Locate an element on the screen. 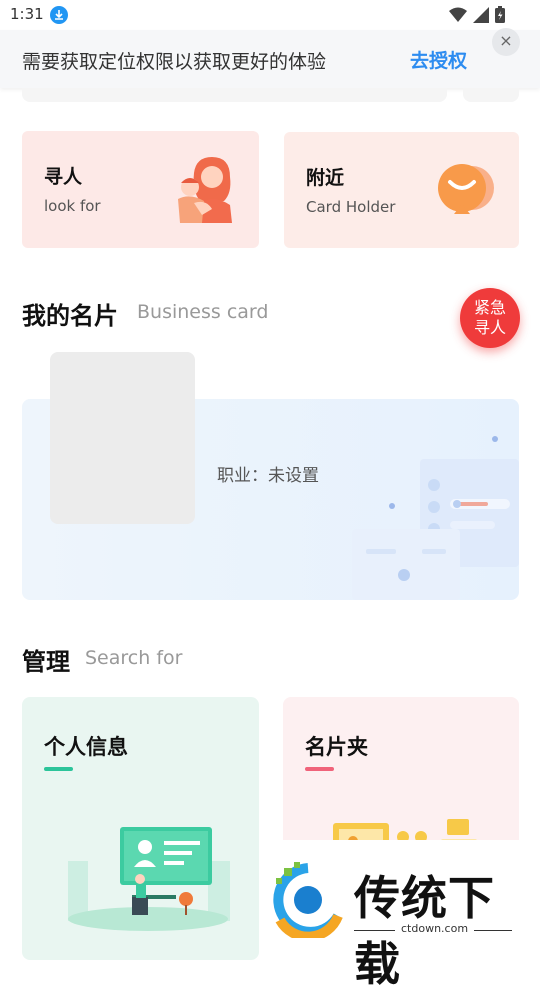 The width and height of the screenshot is (540, 994). chat-bubble-illustration is located at coordinates (466, 189).